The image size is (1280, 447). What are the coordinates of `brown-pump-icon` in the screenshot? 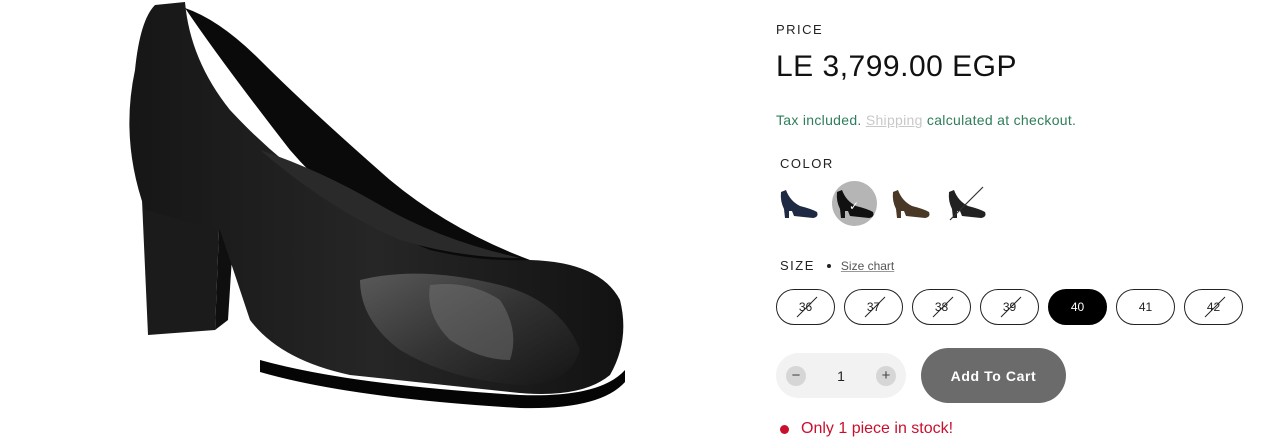 It's located at (910, 203).